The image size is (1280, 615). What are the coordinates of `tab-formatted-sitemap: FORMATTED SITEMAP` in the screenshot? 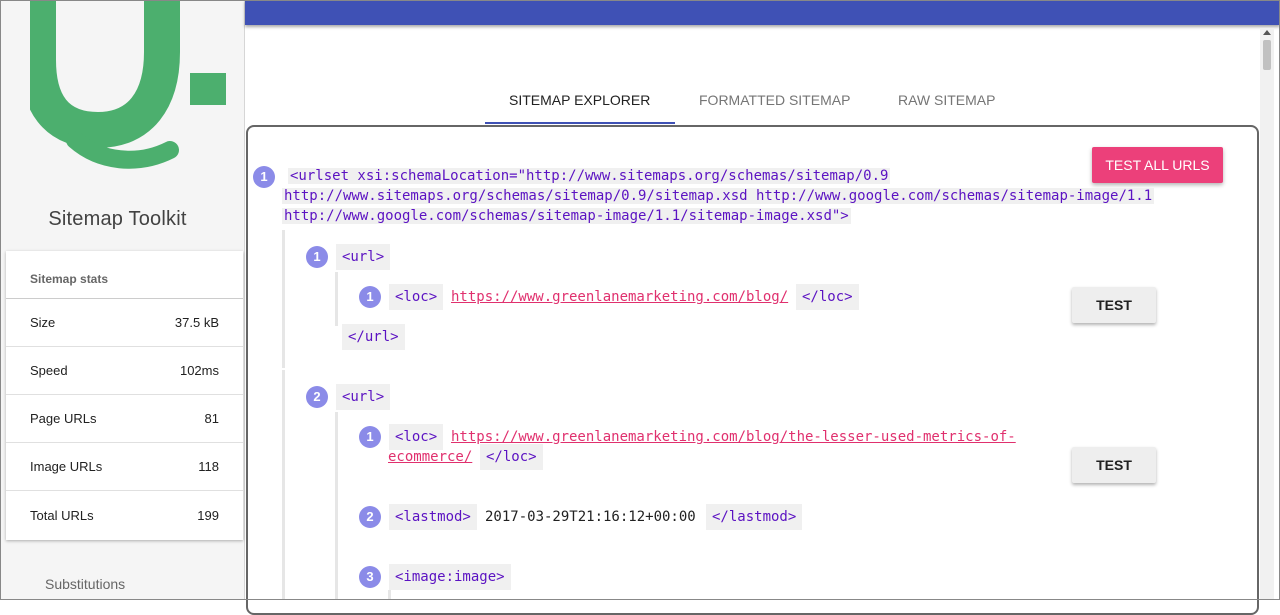 It's located at (774, 100).